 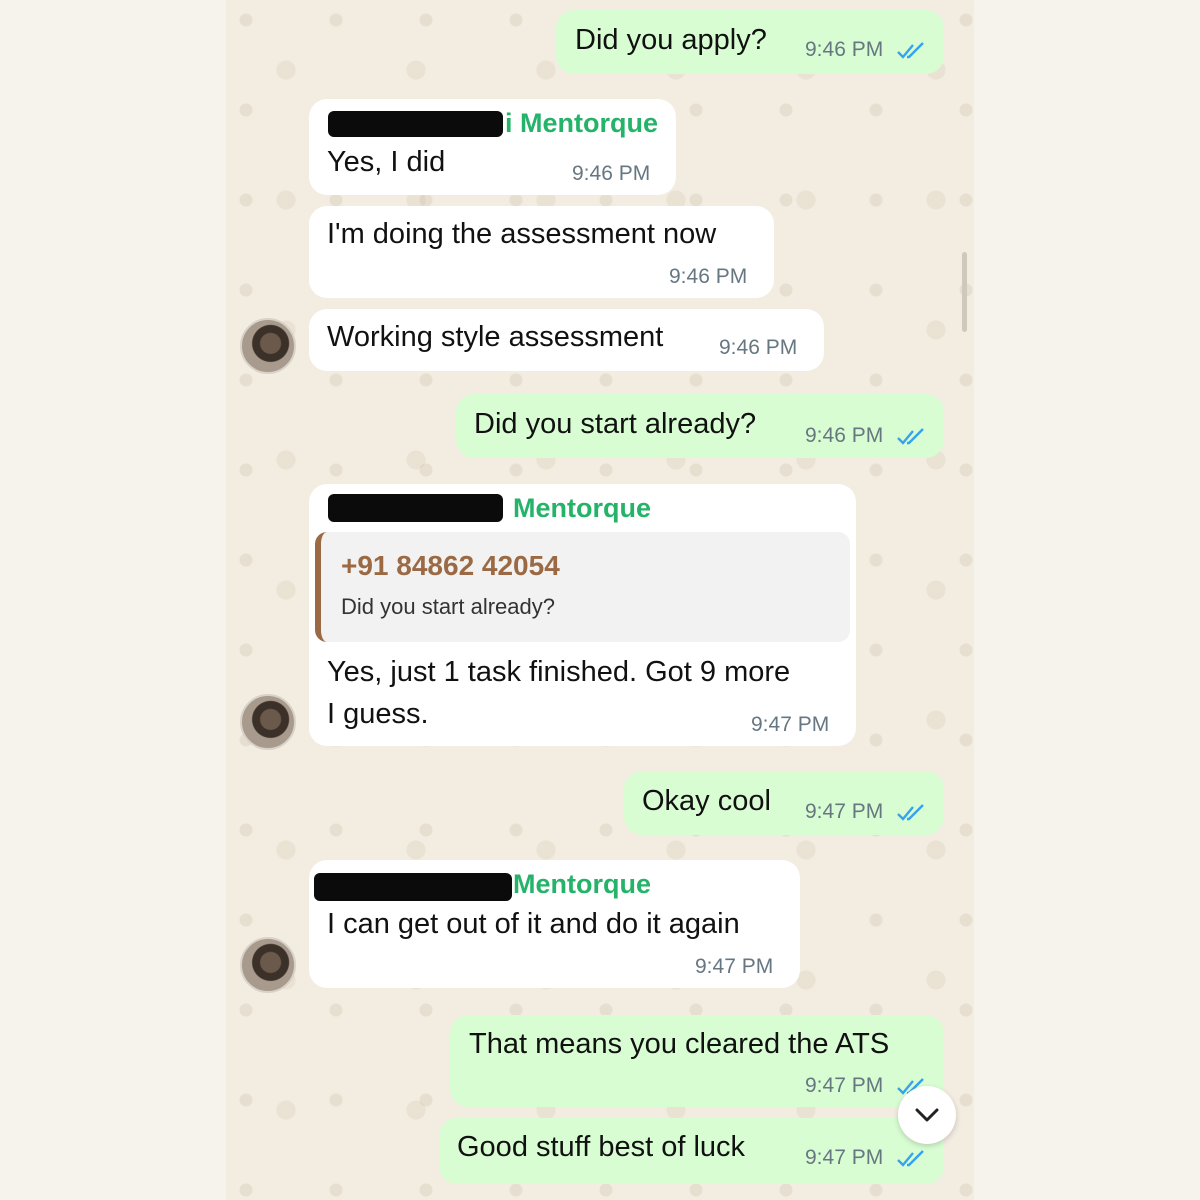 What do you see at coordinates (964, 292) in the screenshot?
I see `scroll-indicator` at bounding box center [964, 292].